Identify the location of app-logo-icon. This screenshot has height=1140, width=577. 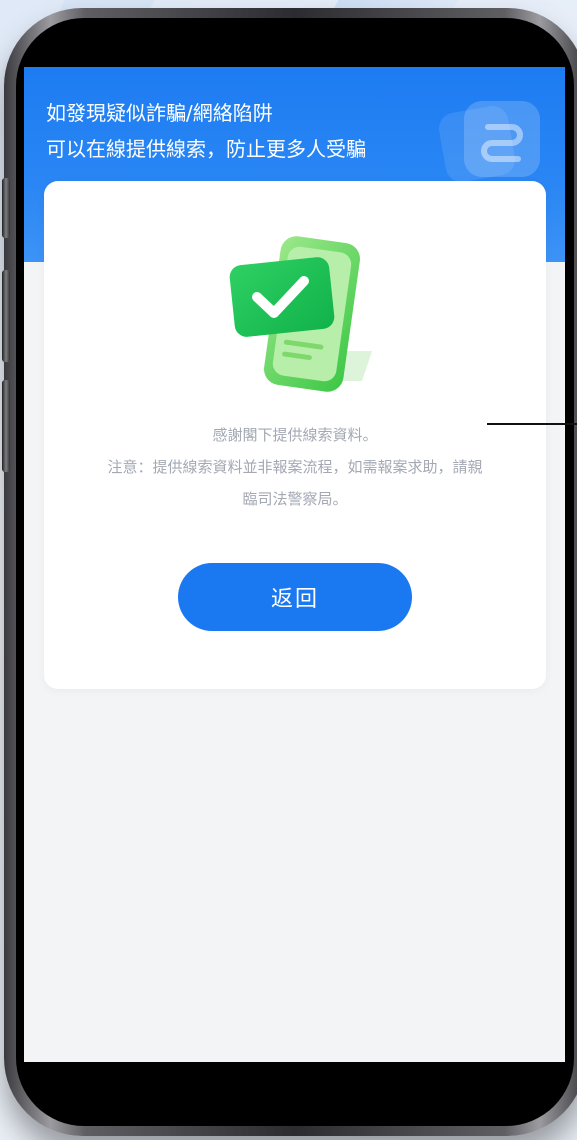
(502, 139).